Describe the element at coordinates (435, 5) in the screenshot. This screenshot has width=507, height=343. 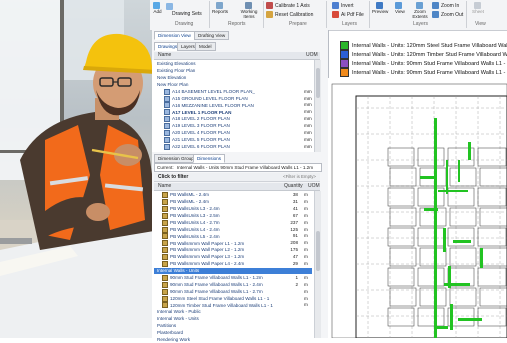
I see `zoom-in-icon` at that location.